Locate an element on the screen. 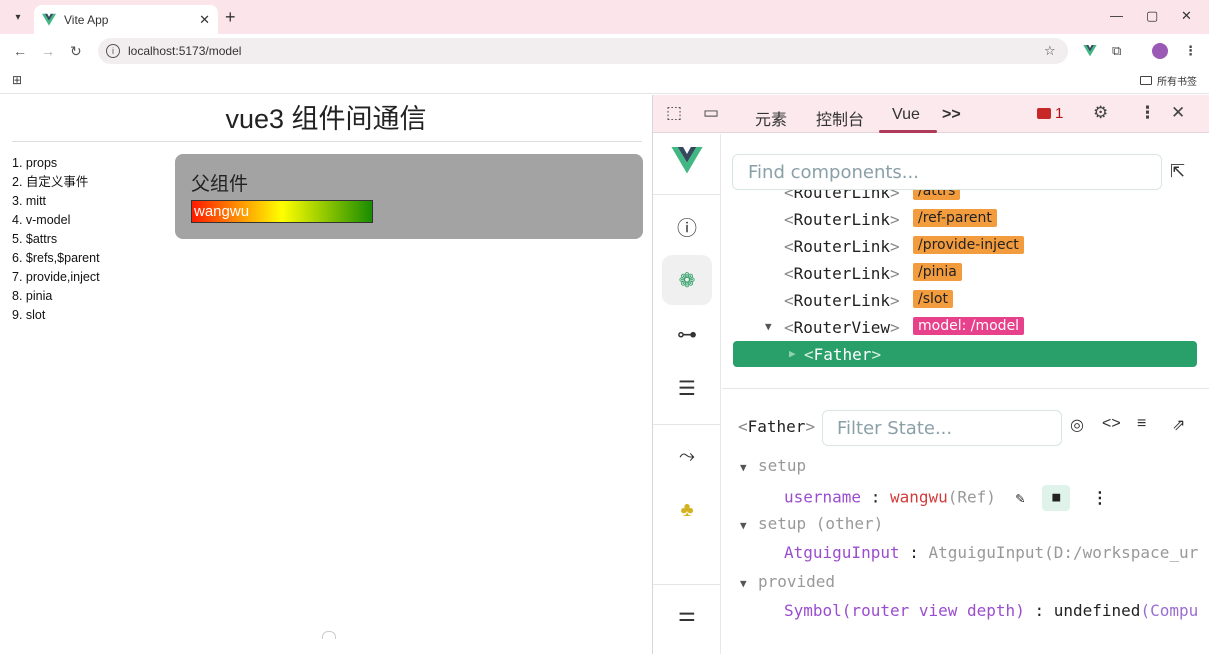  all-bookmarks-button: 所有书签 is located at coordinates (1168, 80).